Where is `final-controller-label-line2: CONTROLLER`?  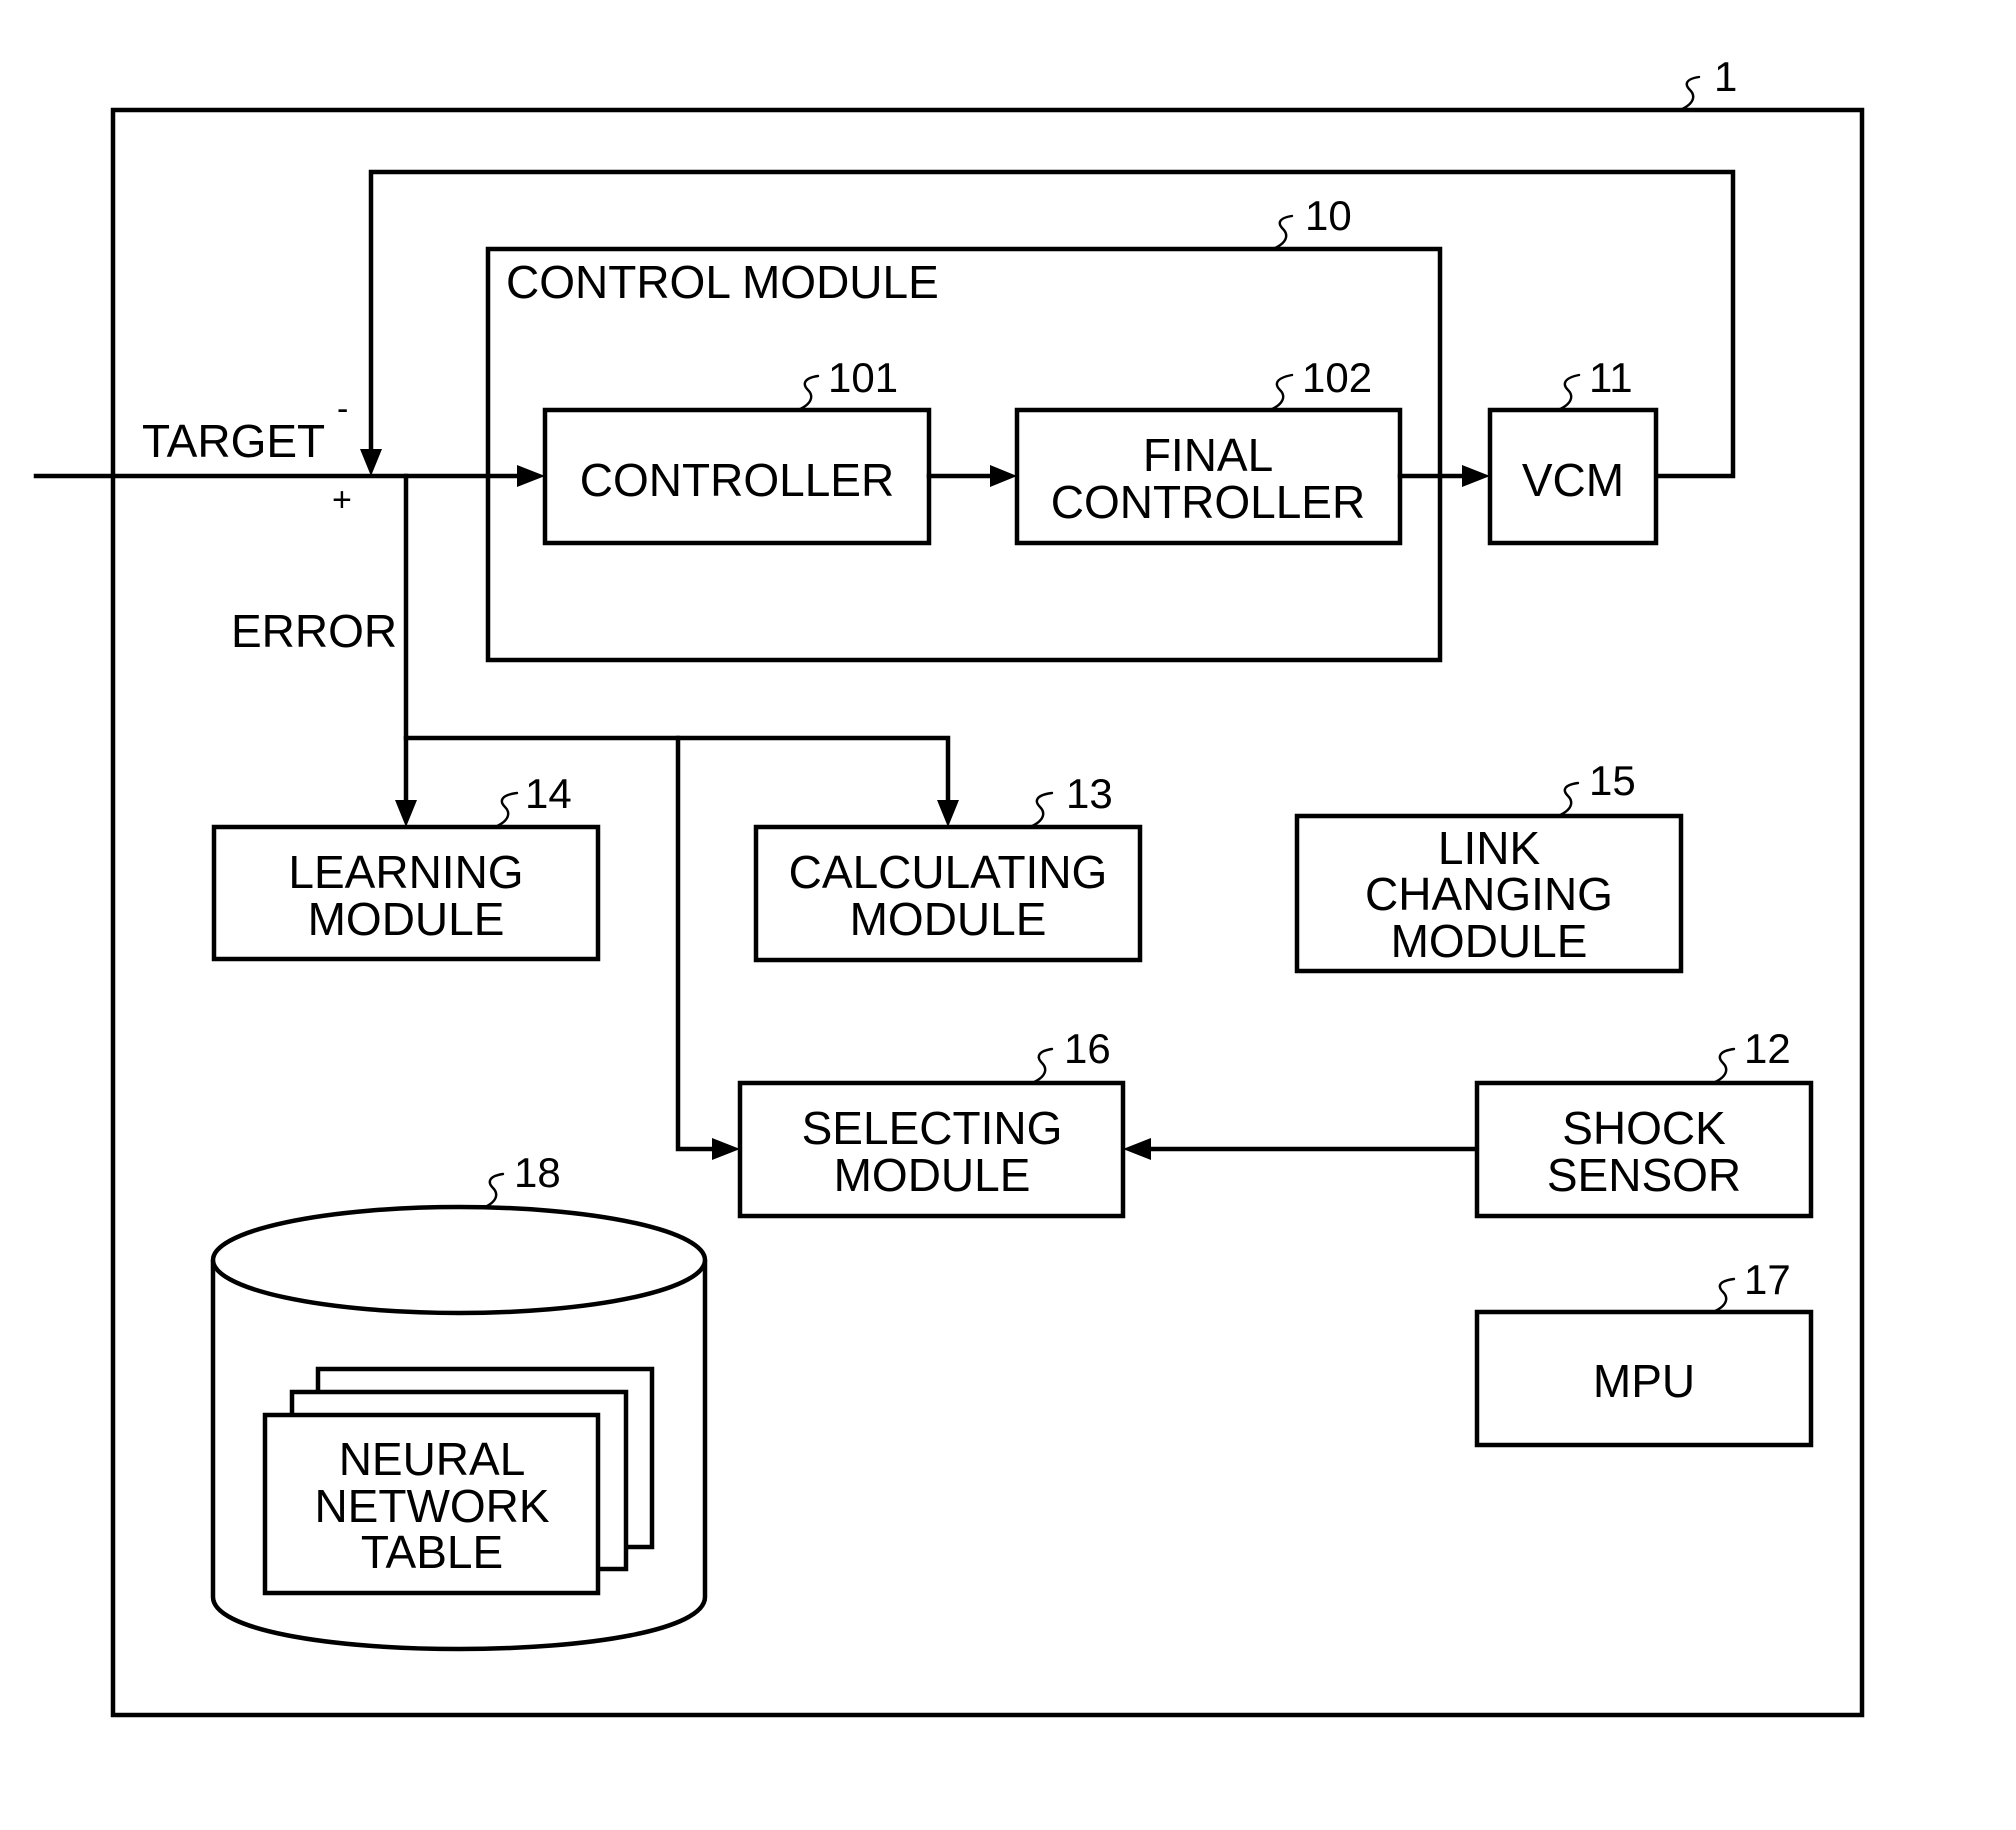 final-controller-label-line2: CONTROLLER is located at coordinates (1208, 502).